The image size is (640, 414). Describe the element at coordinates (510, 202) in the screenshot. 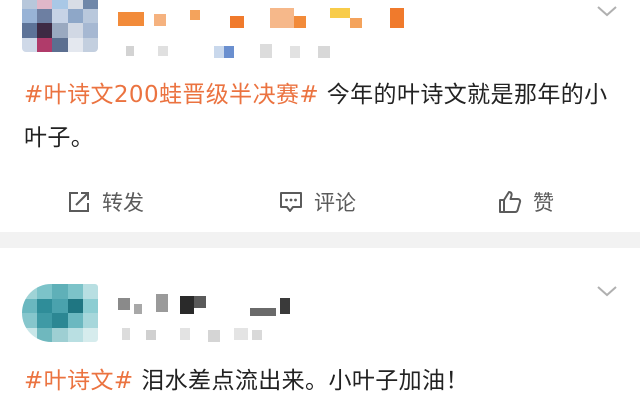

I see `like-icon` at that location.